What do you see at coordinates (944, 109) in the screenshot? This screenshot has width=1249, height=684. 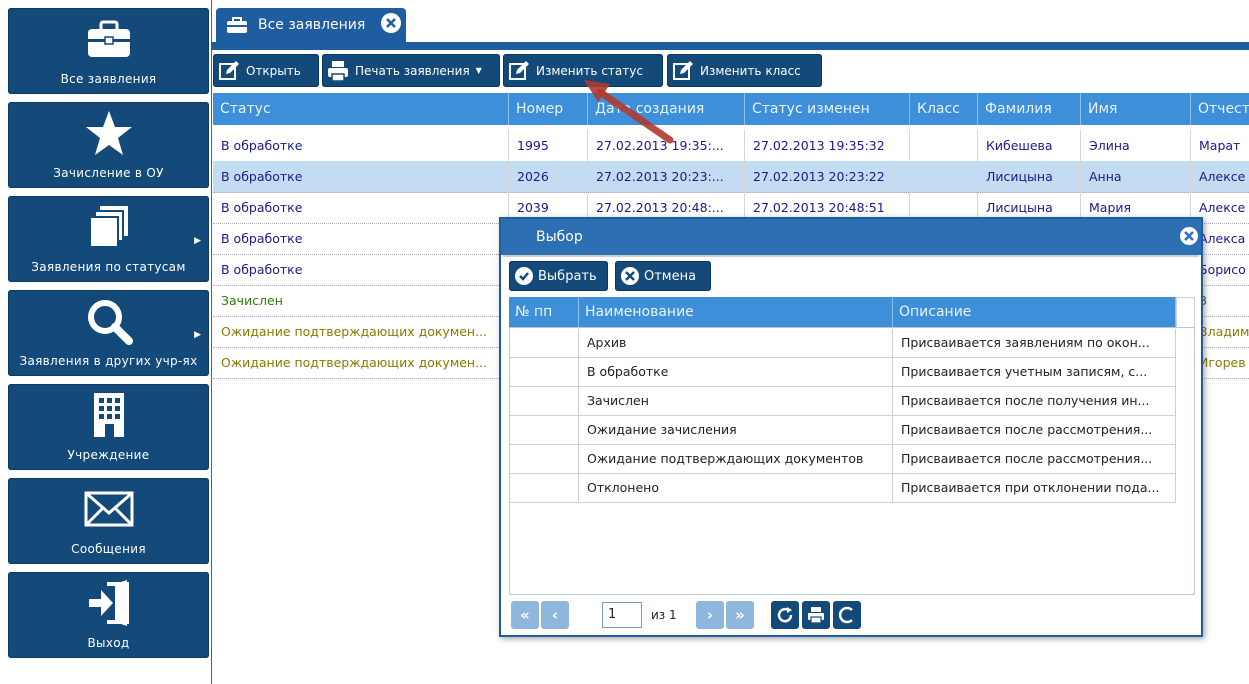 I see `column-header-class: Класс` at bounding box center [944, 109].